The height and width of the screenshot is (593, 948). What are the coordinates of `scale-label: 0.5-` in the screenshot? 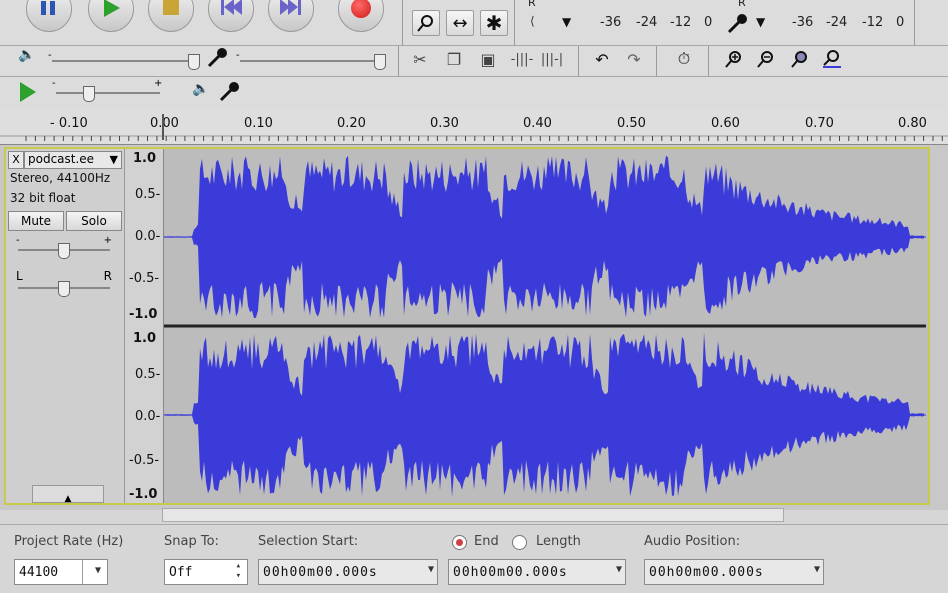 It's located at (148, 374).